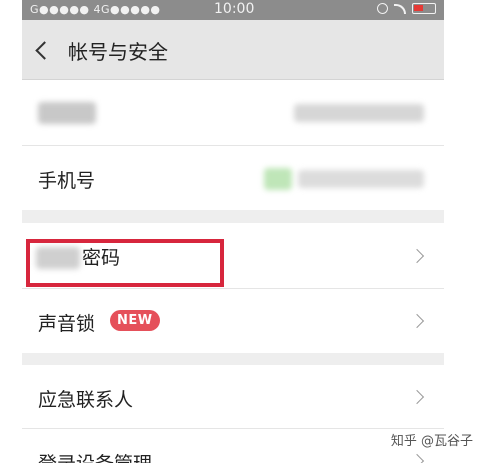  What do you see at coordinates (233, 321) in the screenshot?
I see `voice-lock-row: 声音锁 NEW` at bounding box center [233, 321].